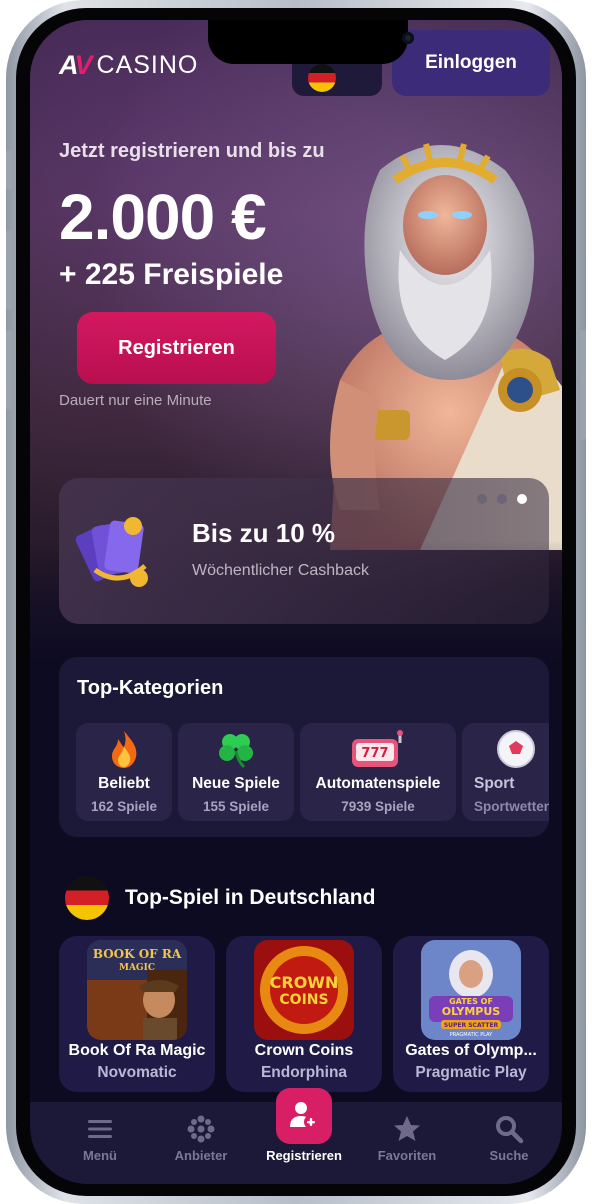 The height and width of the screenshot is (1204, 592). Describe the element at coordinates (378, 772) in the screenshot. I see `category-card-slots: 777 Automatenspiele 7939 Spiele` at that location.